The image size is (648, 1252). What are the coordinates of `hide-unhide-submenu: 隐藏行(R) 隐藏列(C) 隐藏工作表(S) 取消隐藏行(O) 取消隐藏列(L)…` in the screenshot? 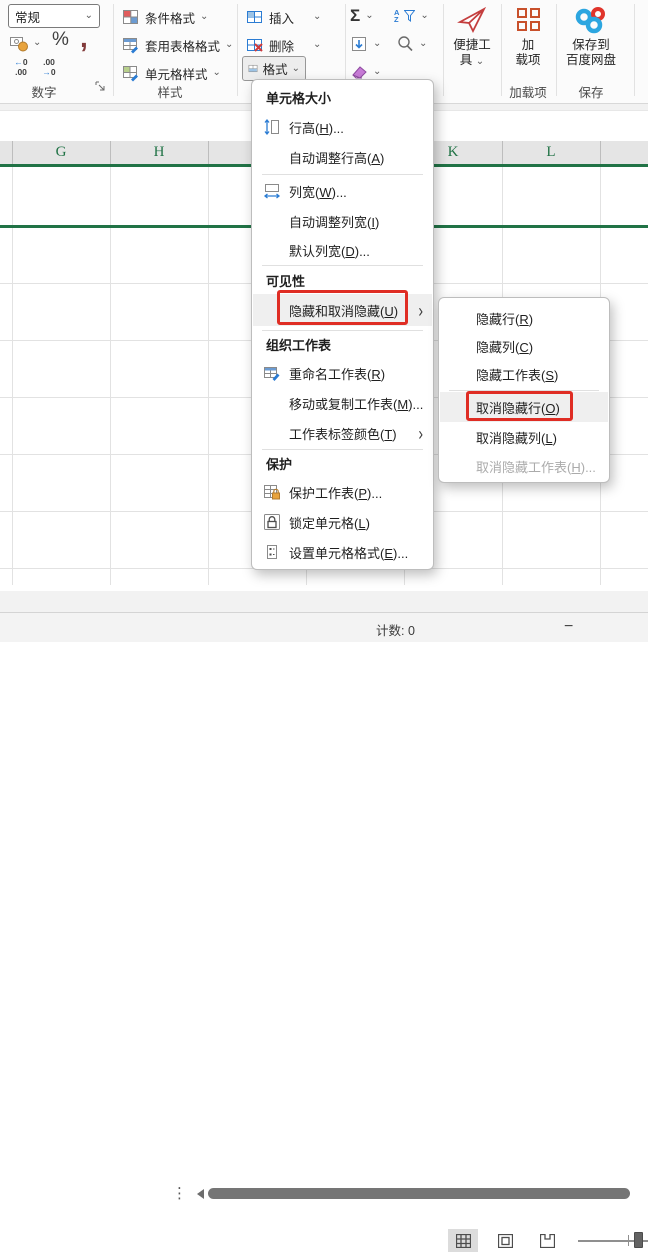 It's located at (524, 390).